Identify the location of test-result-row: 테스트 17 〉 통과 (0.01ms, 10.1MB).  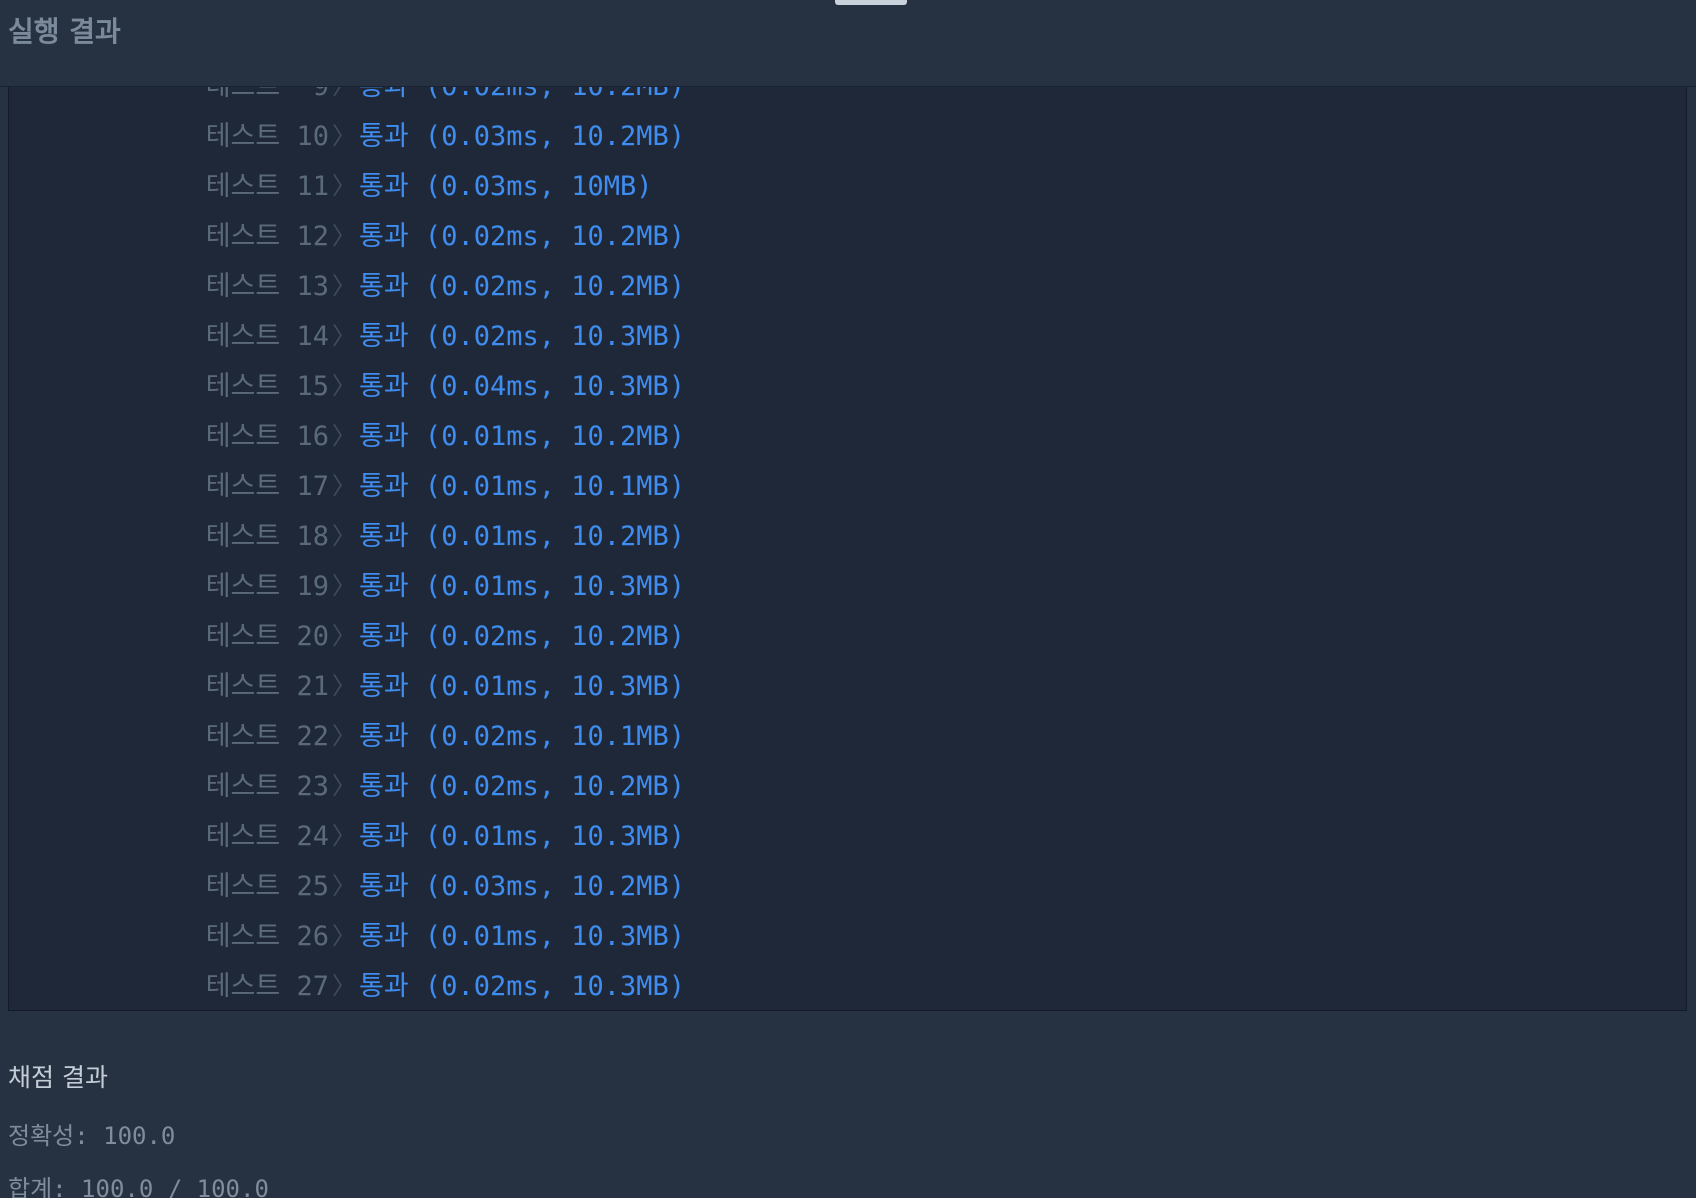
(847, 483).